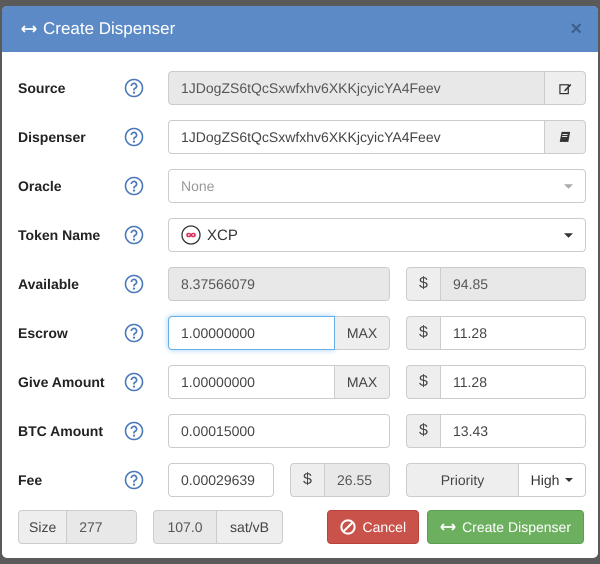 The width and height of the screenshot is (600, 564). Describe the element at coordinates (40, 186) in the screenshot. I see `field-label: Oracle` at that location.